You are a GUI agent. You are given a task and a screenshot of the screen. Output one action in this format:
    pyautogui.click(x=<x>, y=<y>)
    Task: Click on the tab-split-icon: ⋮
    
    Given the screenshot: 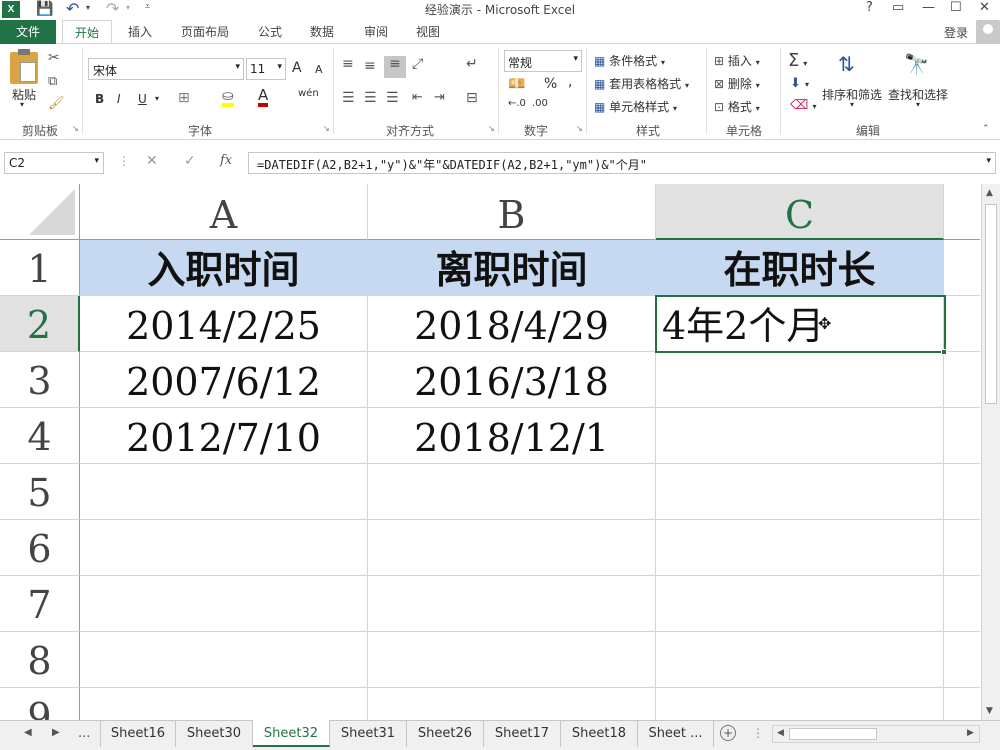 What is the action you would take?
    pyautogui.click(x=758, y=733)
    